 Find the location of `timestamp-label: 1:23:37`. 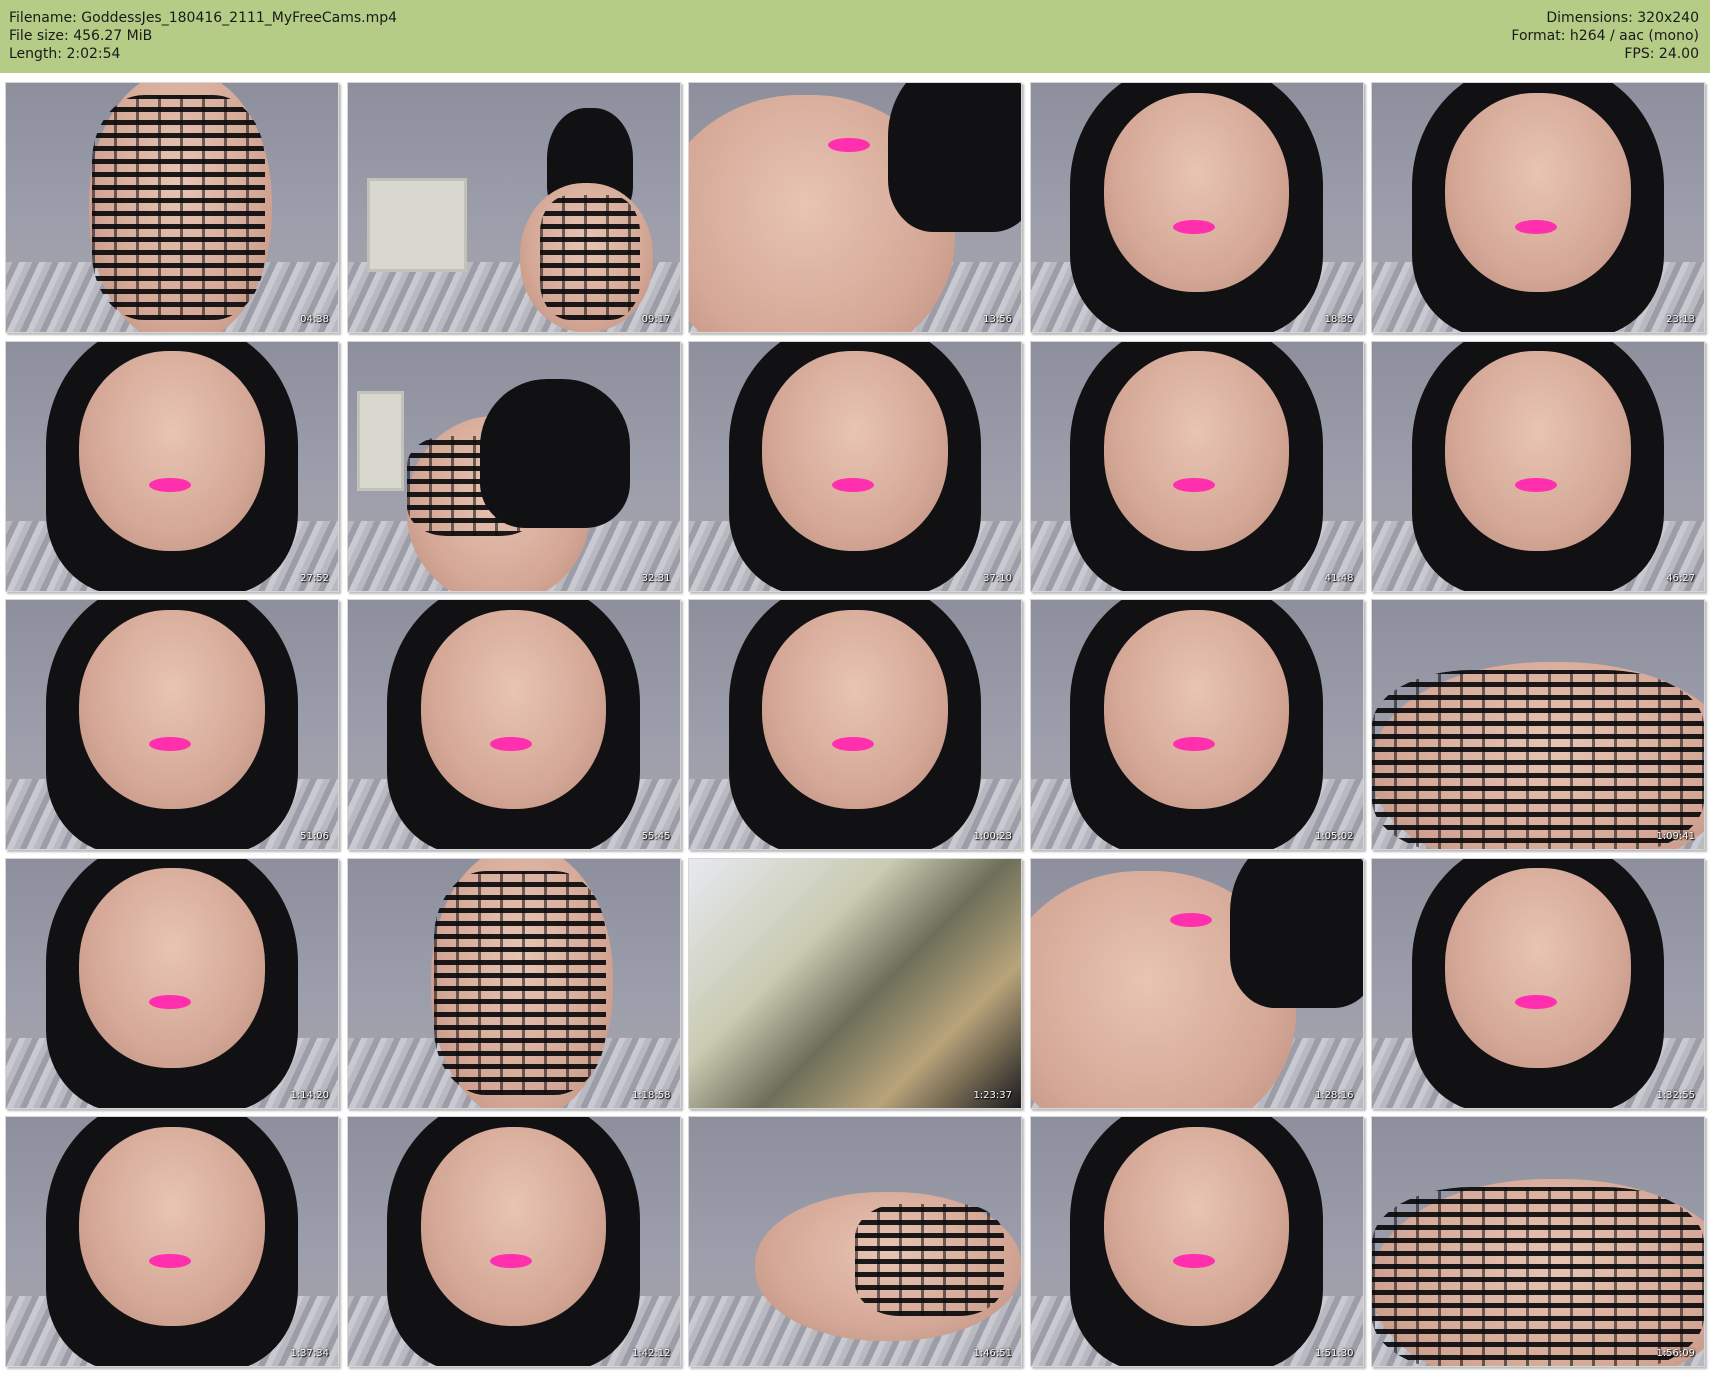

timestamp-label: 1:23:37 is located at coordinates (992, 1095).